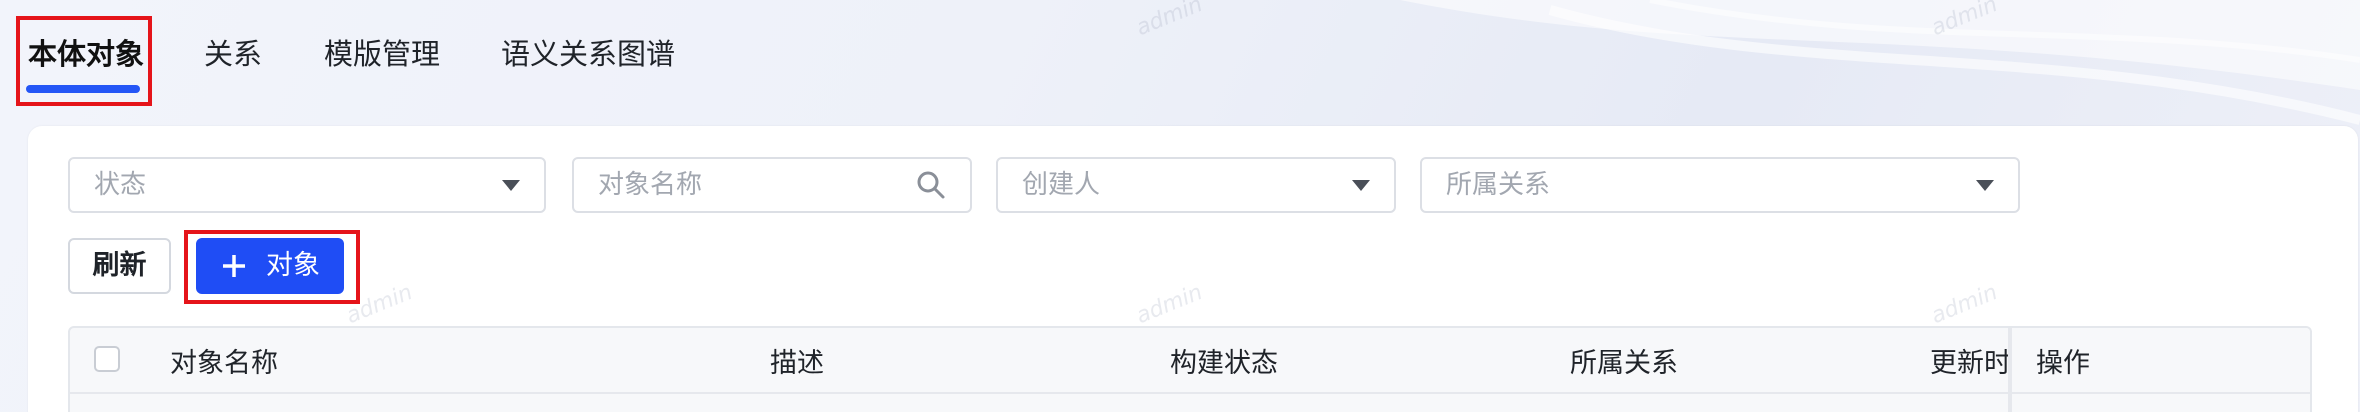 Image resolution: width=2360 pixels, height=412 pixels. Describe the element at coordinates (1224, 364) in the screenshot. I see `column-header-build-status: 构建状态` at that location.